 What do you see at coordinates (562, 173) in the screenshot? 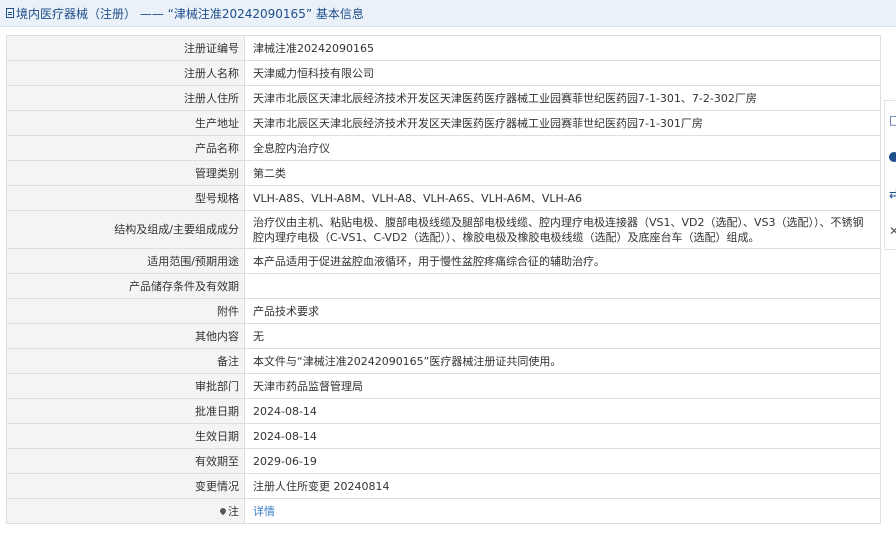
I see `value-management-class: 第二类` at bounding box center [562, 173].